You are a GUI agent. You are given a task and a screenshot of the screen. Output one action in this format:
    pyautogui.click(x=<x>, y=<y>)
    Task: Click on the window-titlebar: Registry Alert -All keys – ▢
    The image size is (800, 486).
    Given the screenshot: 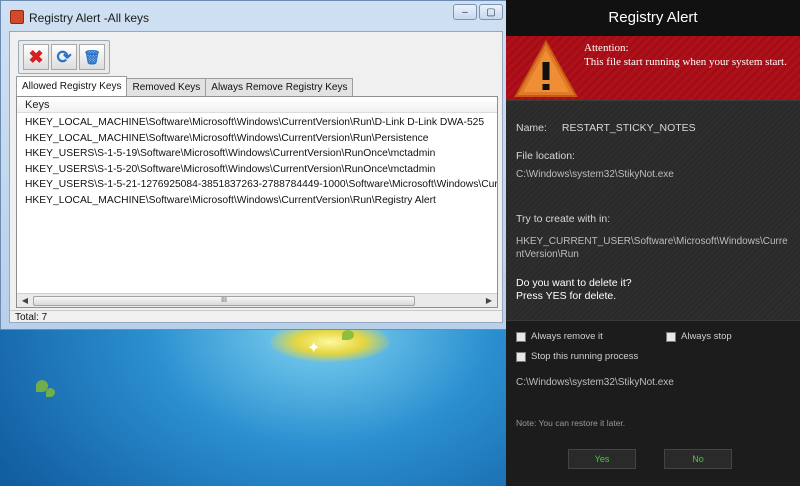 What is the action you would take?
    pyautogui.click(x=255, y=16)
    